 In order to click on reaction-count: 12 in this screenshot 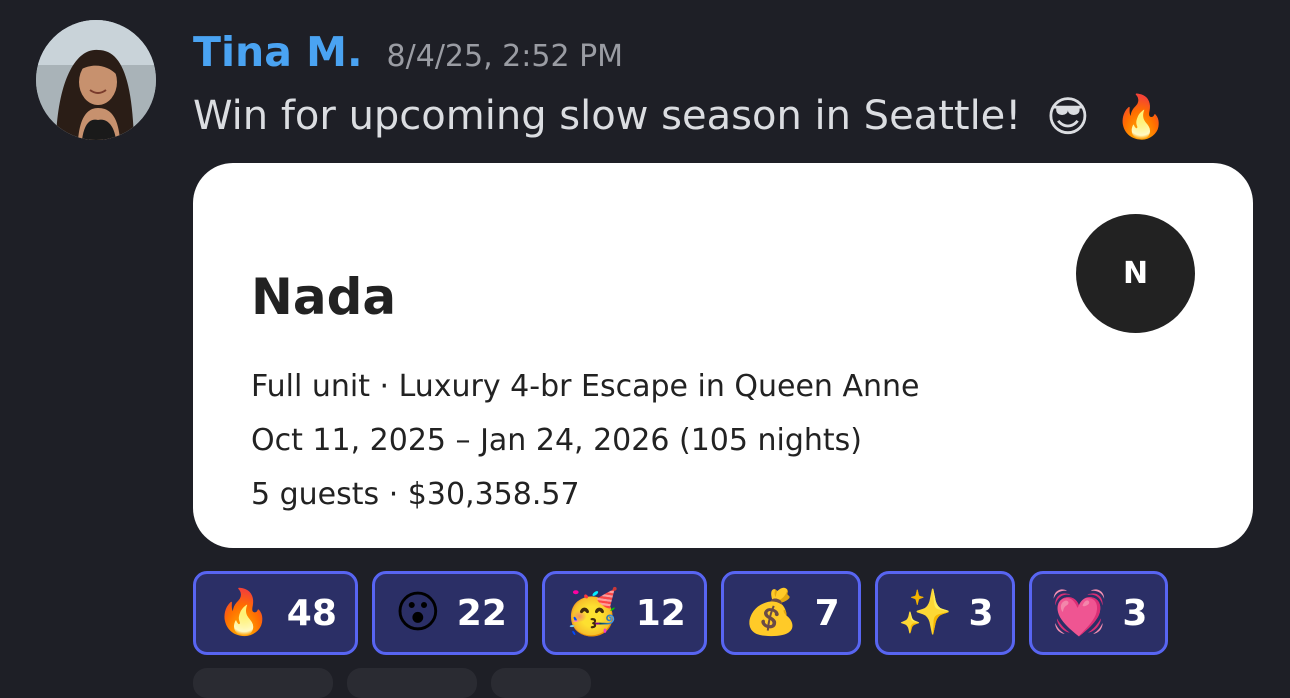, I will do `click(660, 613)`.